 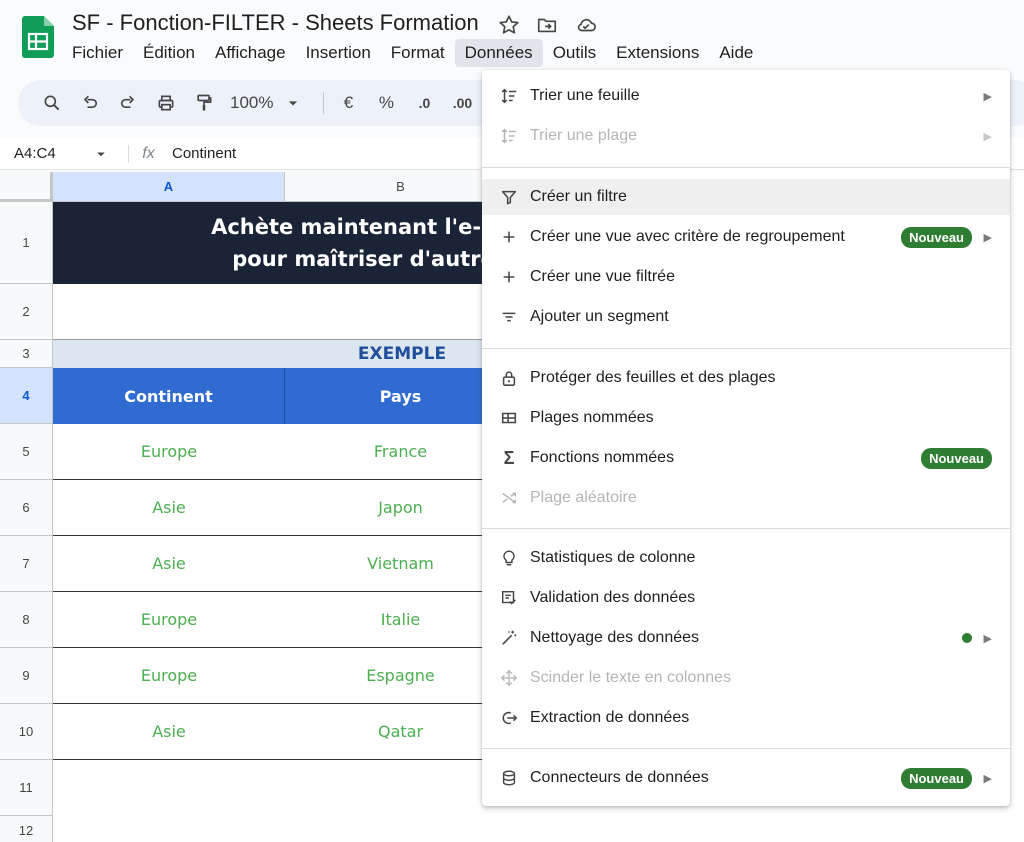 What do you see at coordinates (610, 717) in the screenshot?
I see `menu-item-label: Extraction de données` at bounding box center [610, 717].